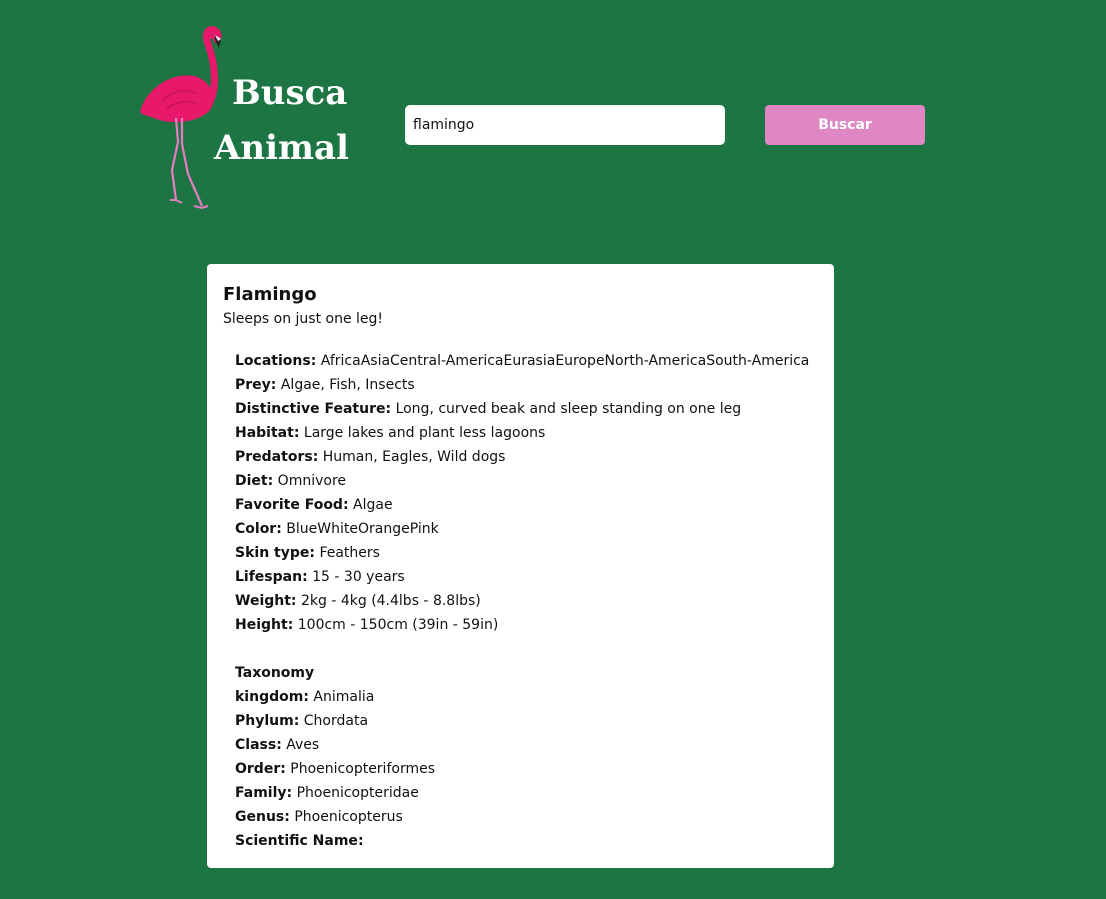  Describe the element at coordinates (260, 769) in the screenshot. I see `fact-label: Order` at that location.